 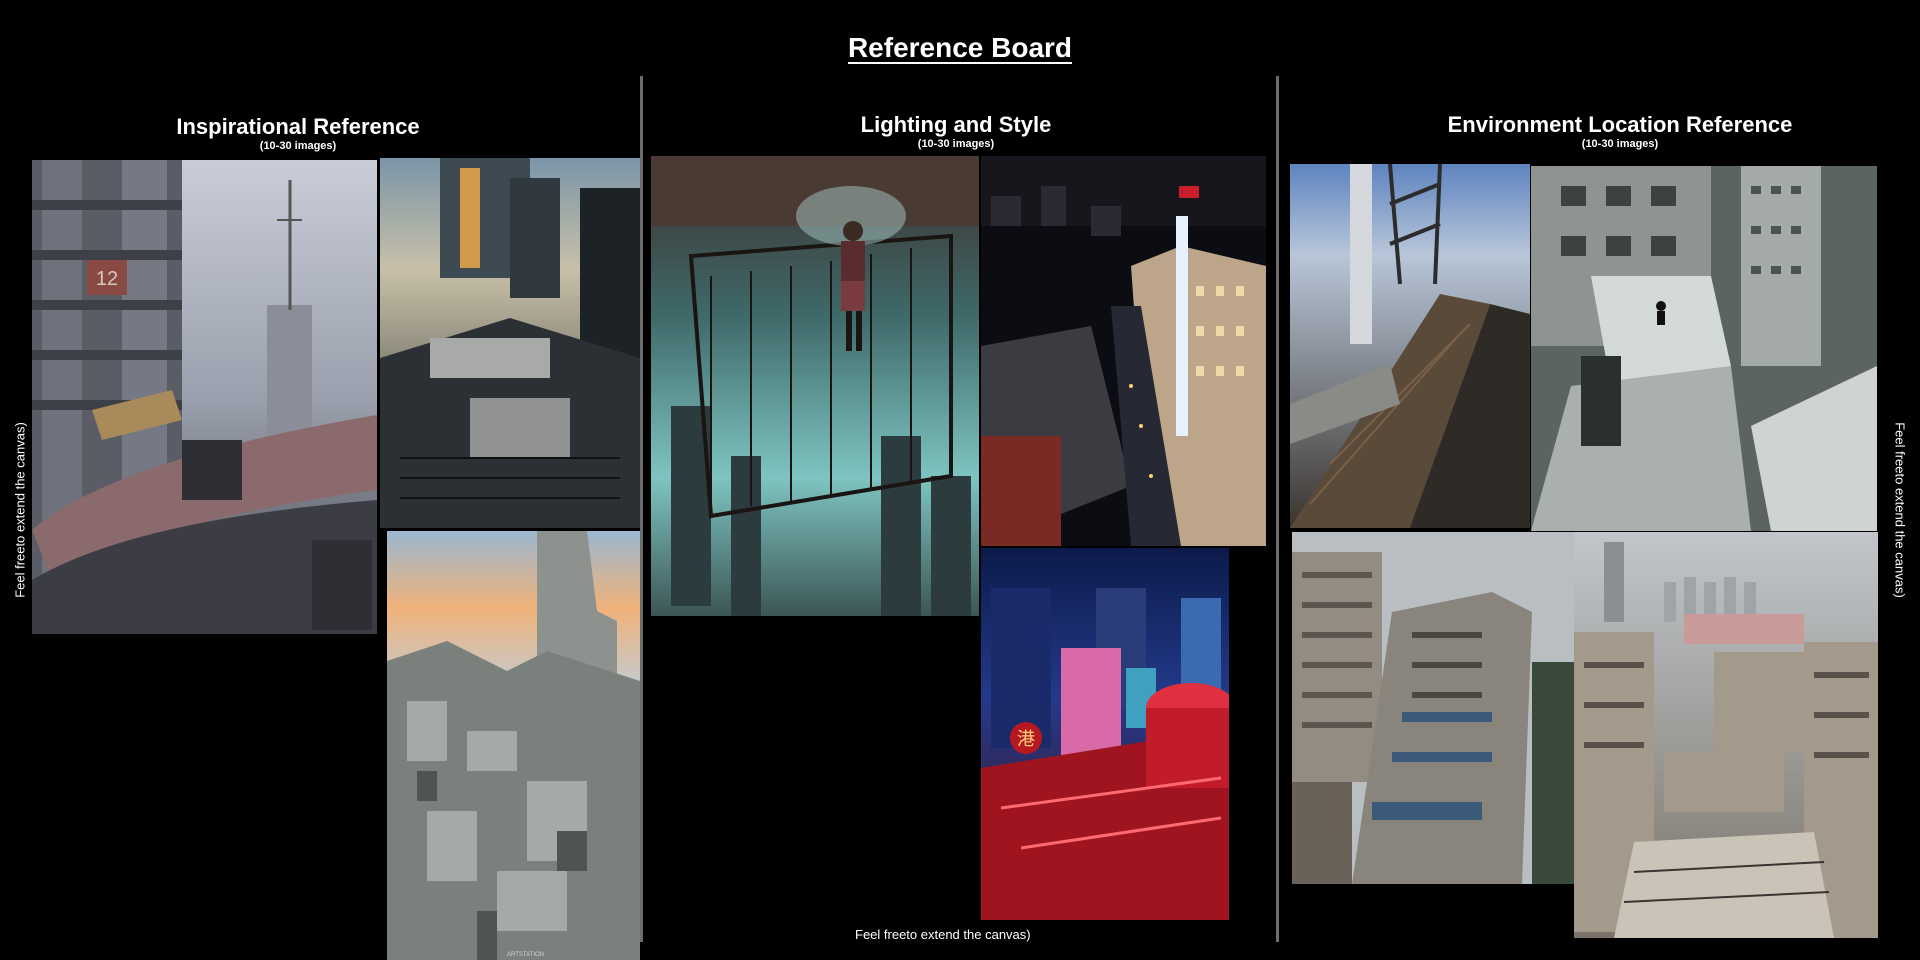 I want to click on inspiration-image-3: ARTSTATION, so click(x=513, y=745).